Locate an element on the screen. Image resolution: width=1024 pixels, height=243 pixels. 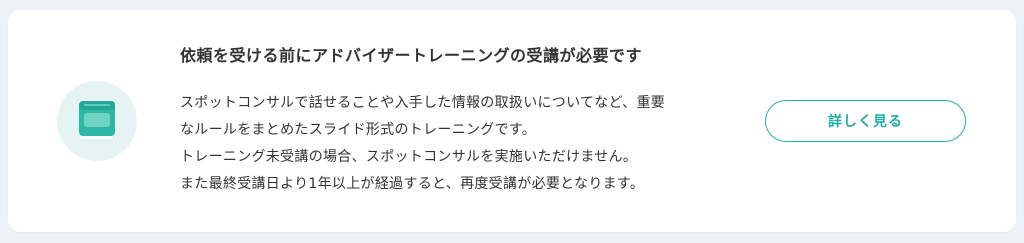
book-icon is located at coordinates (97, 121).